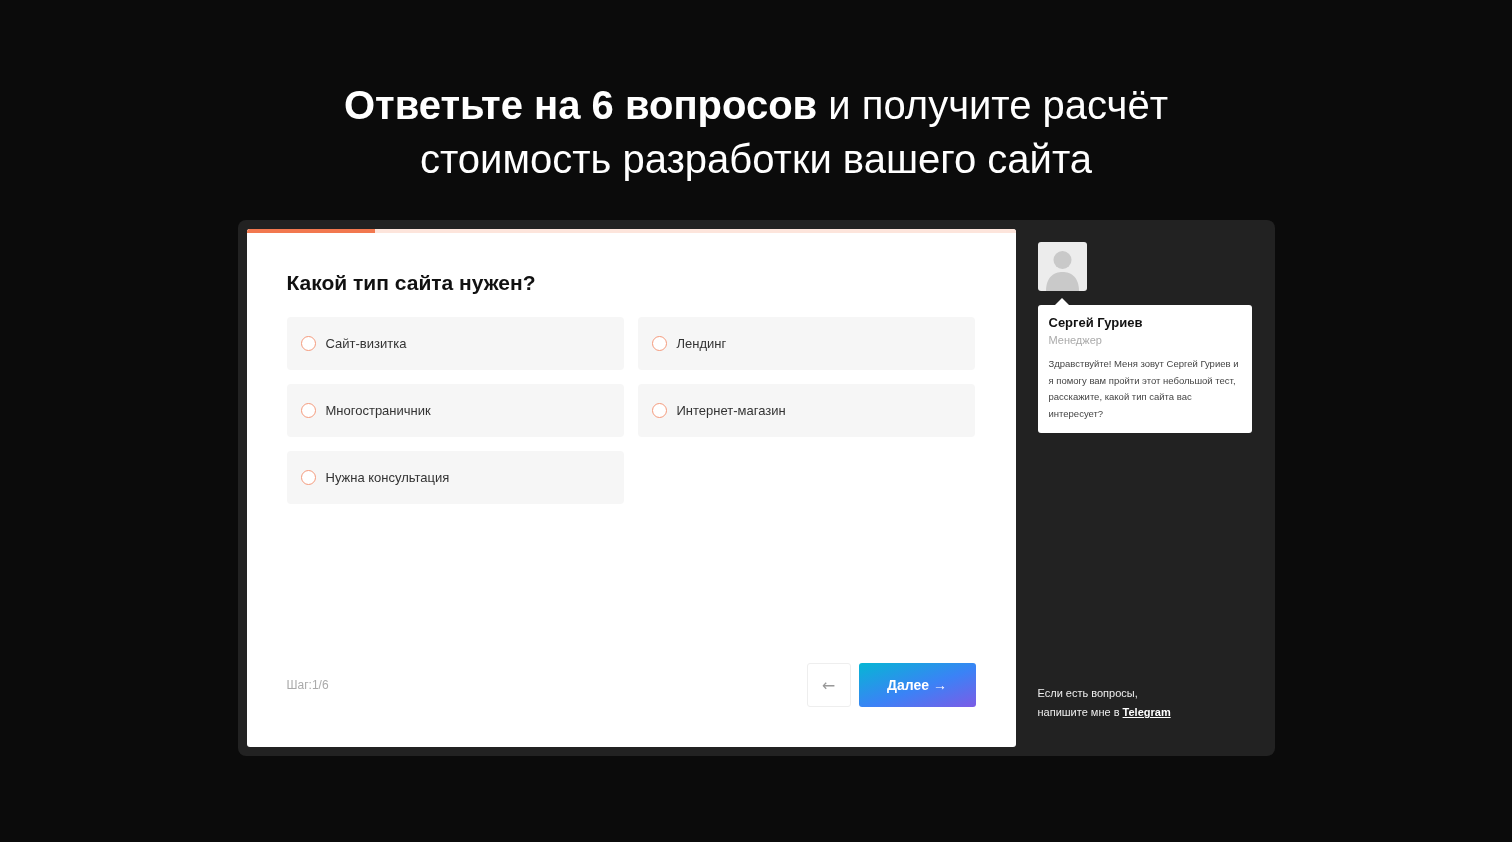  What do you see at coordinates (1144, 389) in the screenshot?
I see `manager-message: Здравствуйте! Меня зовут Сергей Гуриев и я помогу вам пройти этот небольшой тест, расскажите, какой тип сайта вас интересует?` at bounding box center [1144, 389].